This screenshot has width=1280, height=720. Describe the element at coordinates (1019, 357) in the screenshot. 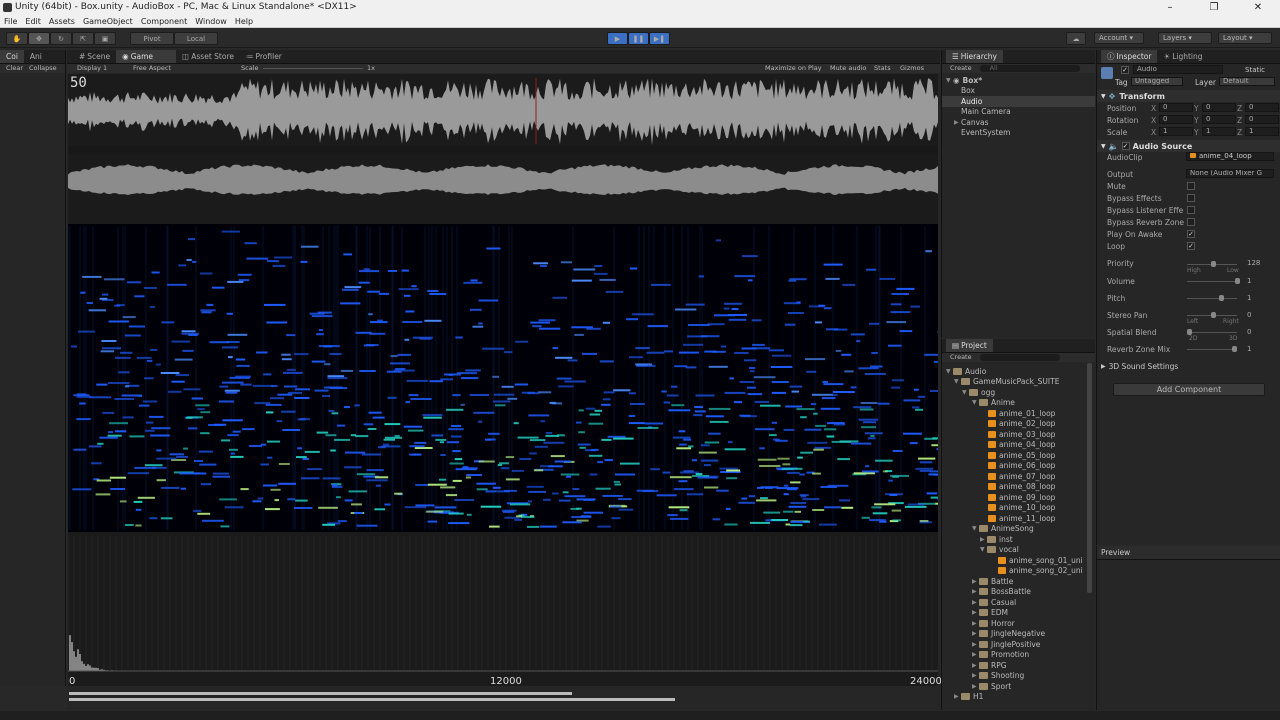

I see `project-search-input` at that location.